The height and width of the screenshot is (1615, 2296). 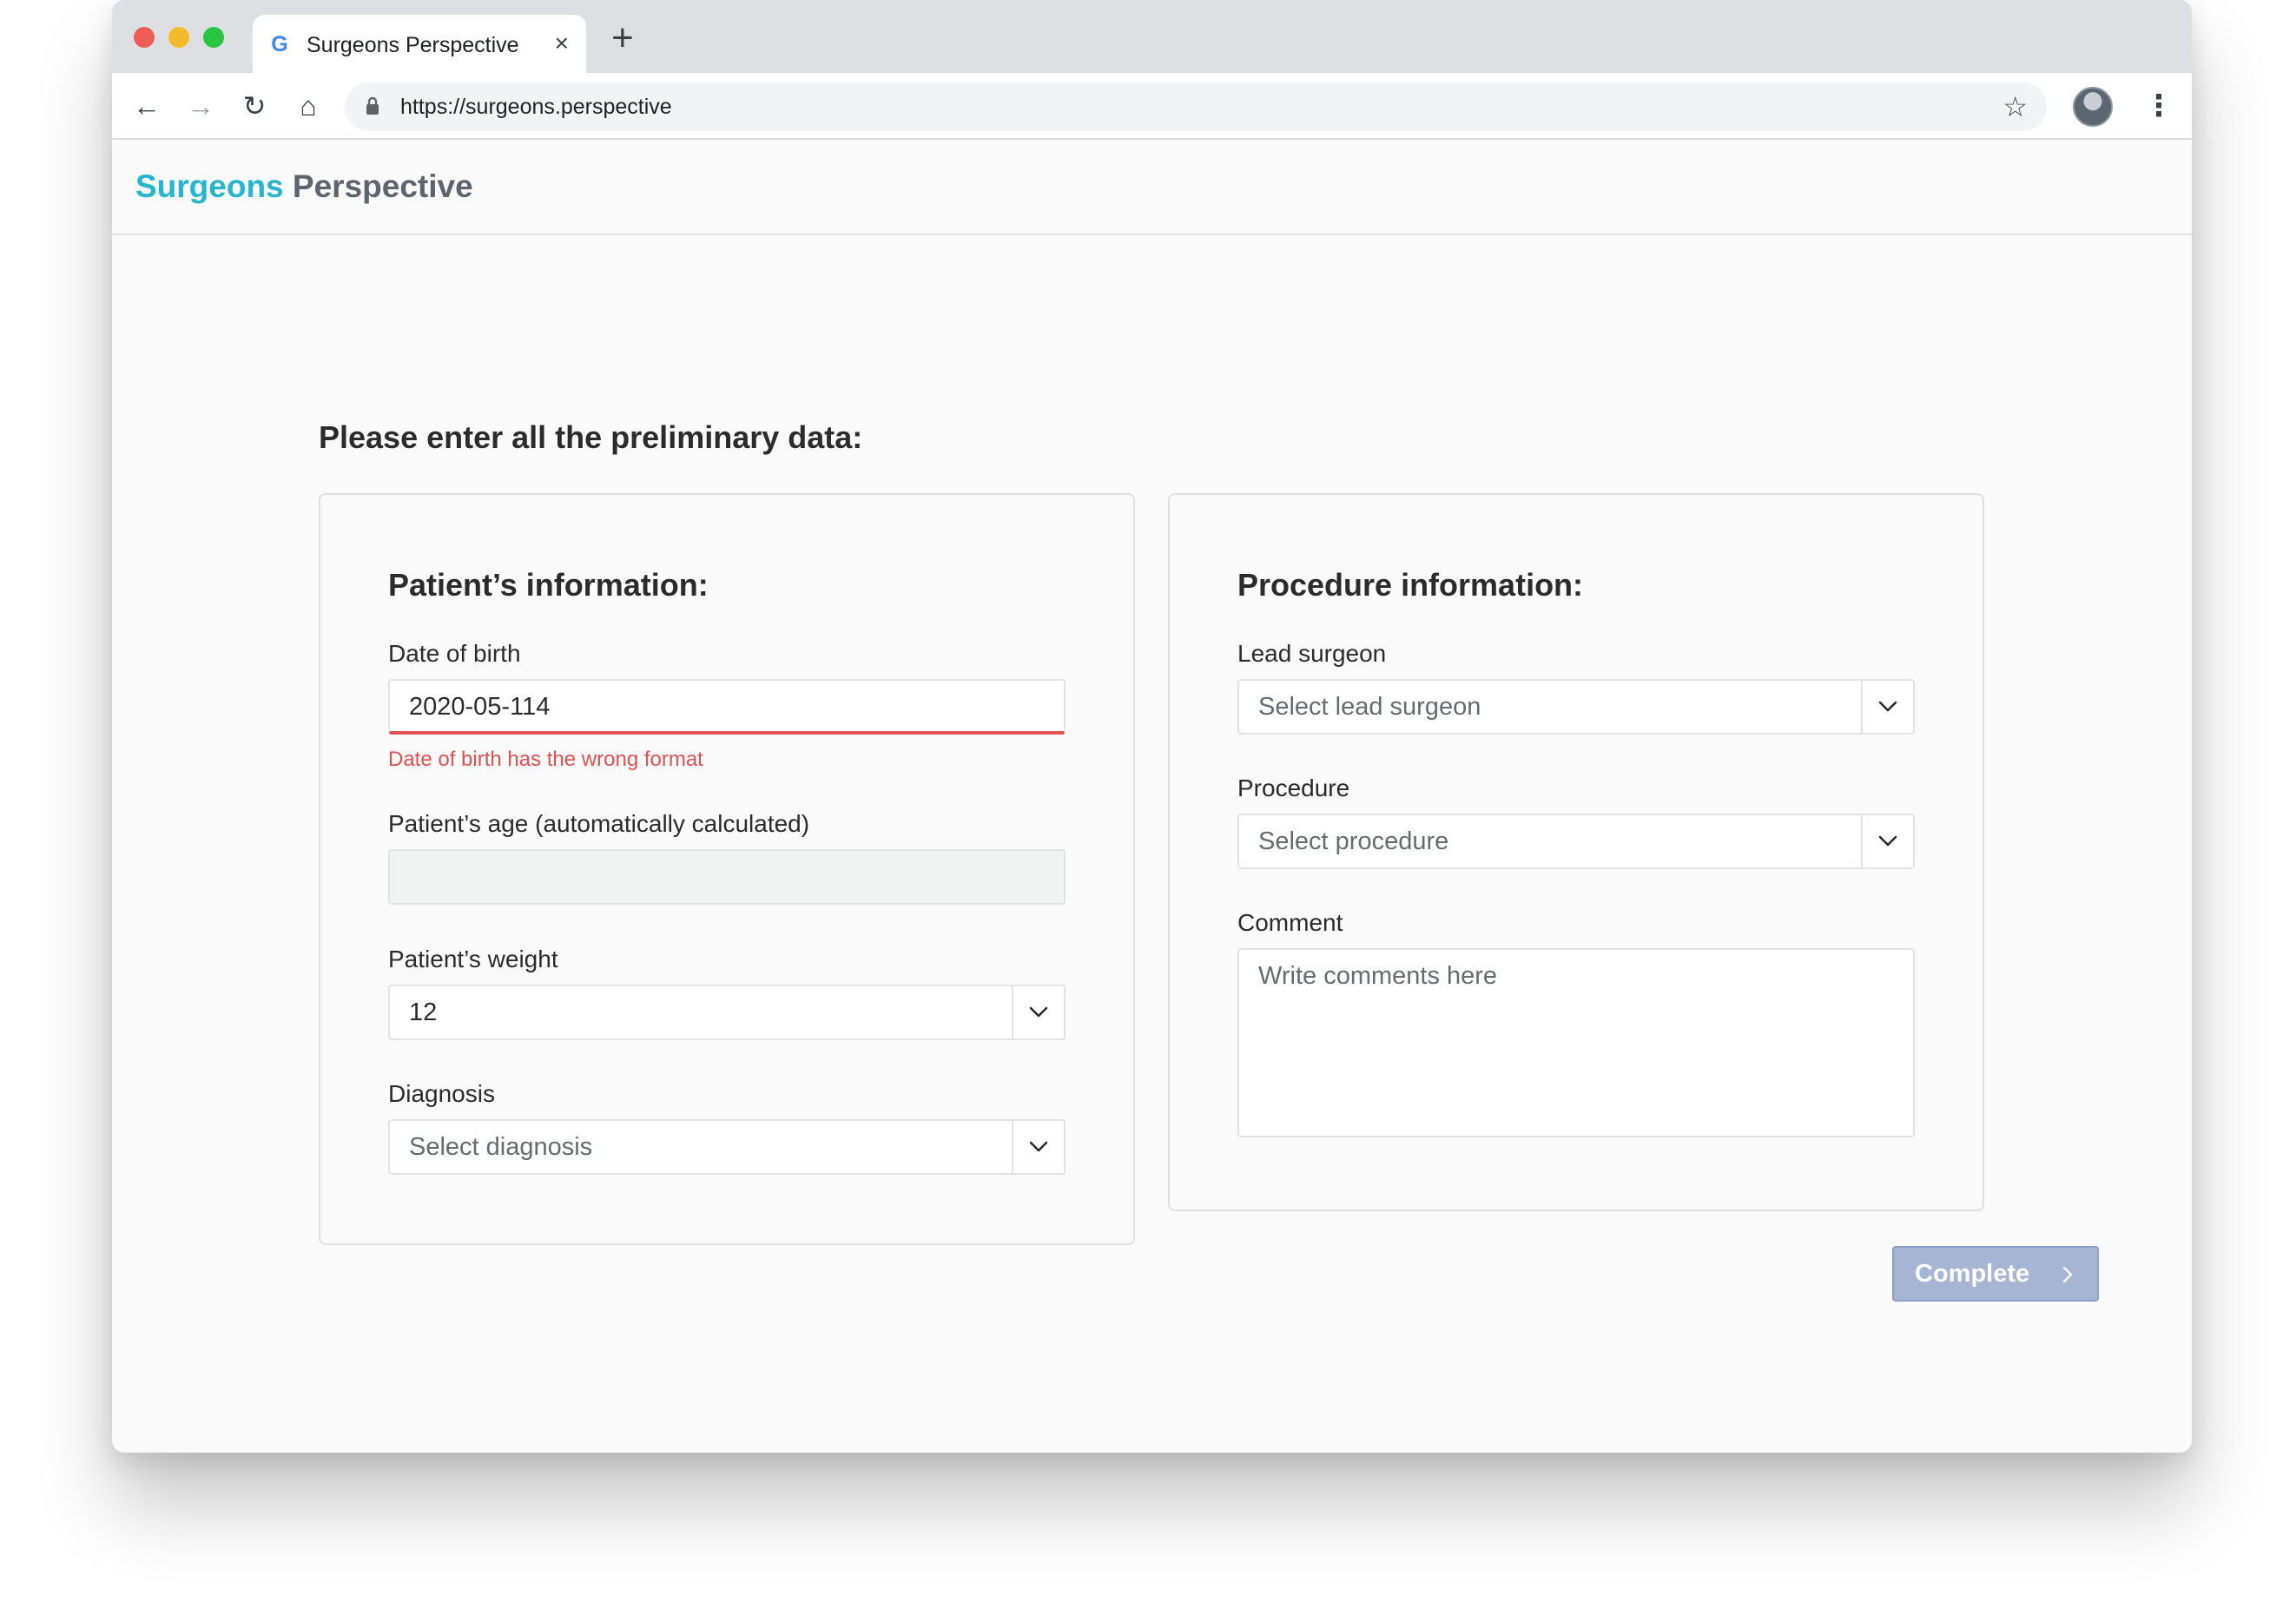 I want to click on patient-info-title: Patient’s information:, so click(x=548, y=585).